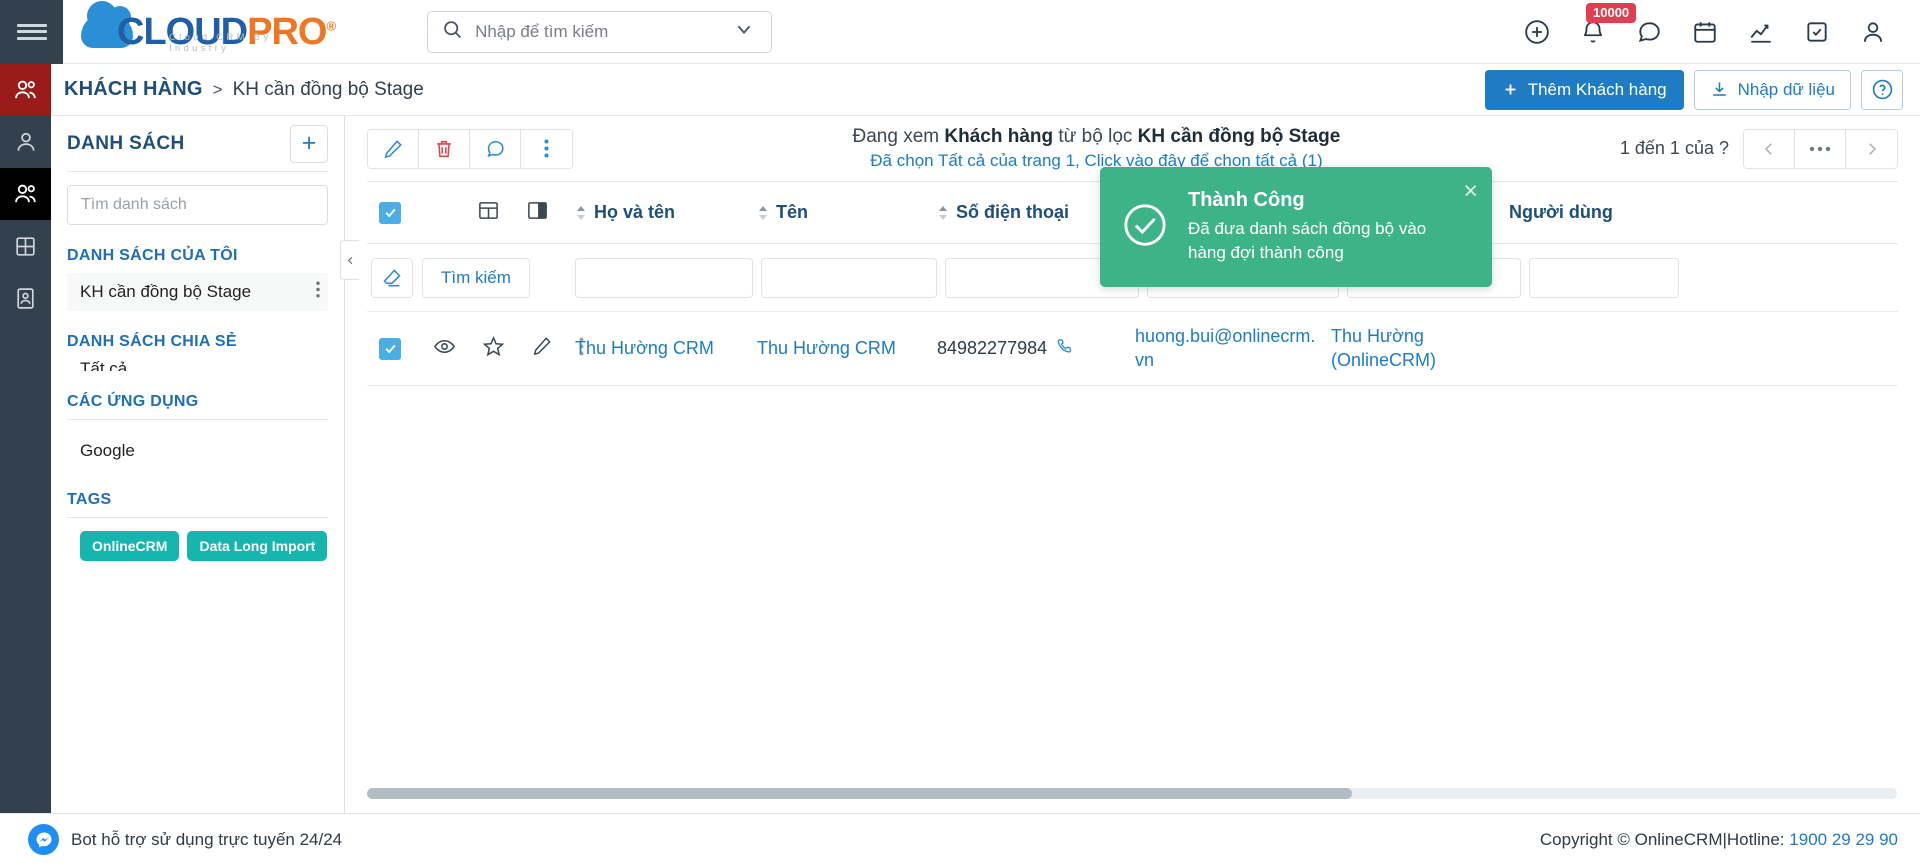  What do you see at coordinates (1666, 148) in the screenshot?
I see `pagination-count-text: 1 đến 1 của` at bounding box center [1666, 148].